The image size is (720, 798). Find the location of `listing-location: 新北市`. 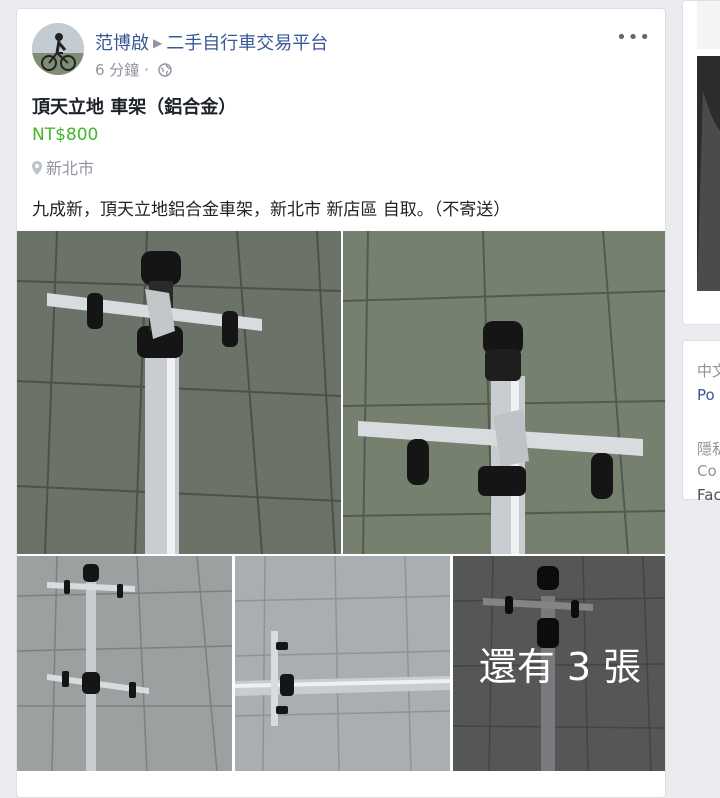

listing-location: 新北市 is located at coordinates (63, 167).